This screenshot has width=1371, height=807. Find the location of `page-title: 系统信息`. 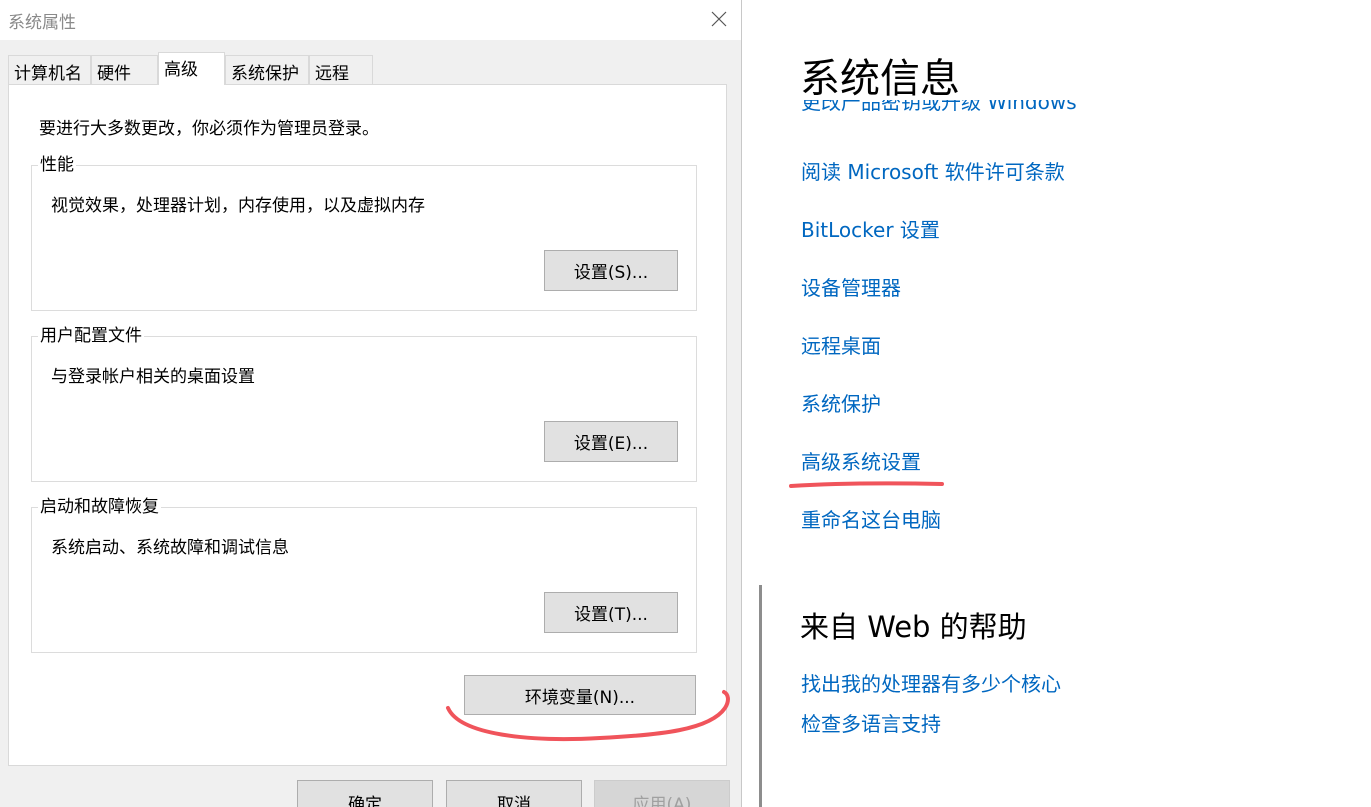

page-title: 系统信息 is located at coordinates (880, 79).